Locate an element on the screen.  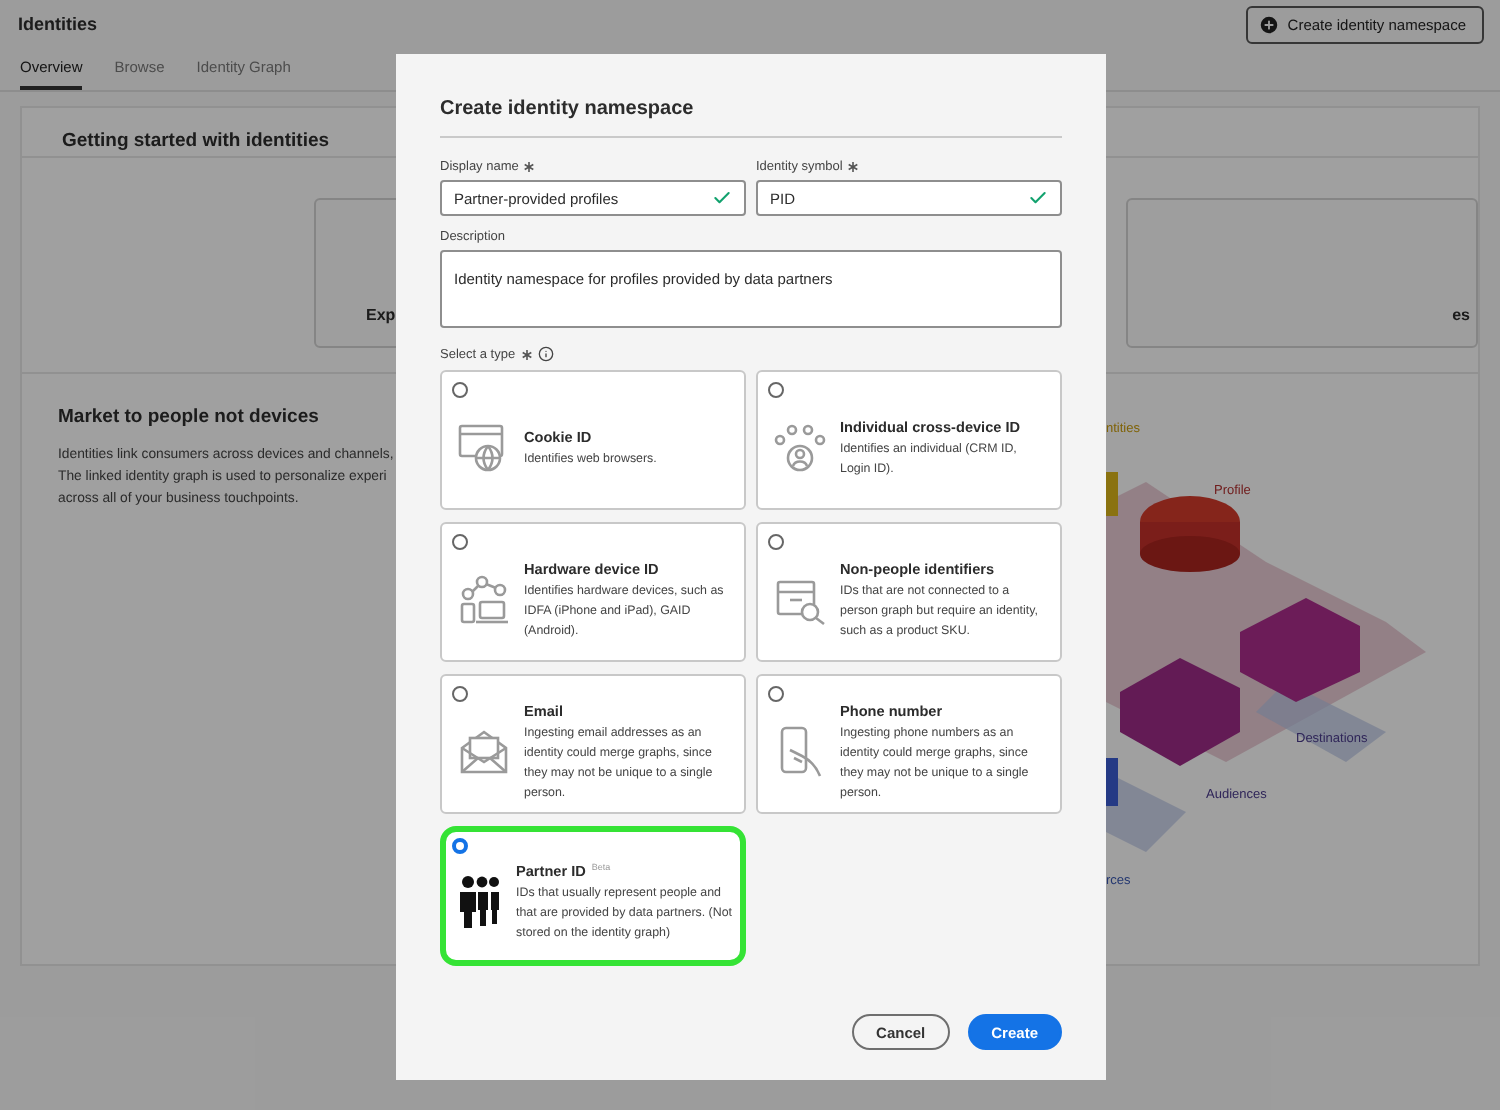
market-title: Market to people not devices is located at coordinates (188, 417).